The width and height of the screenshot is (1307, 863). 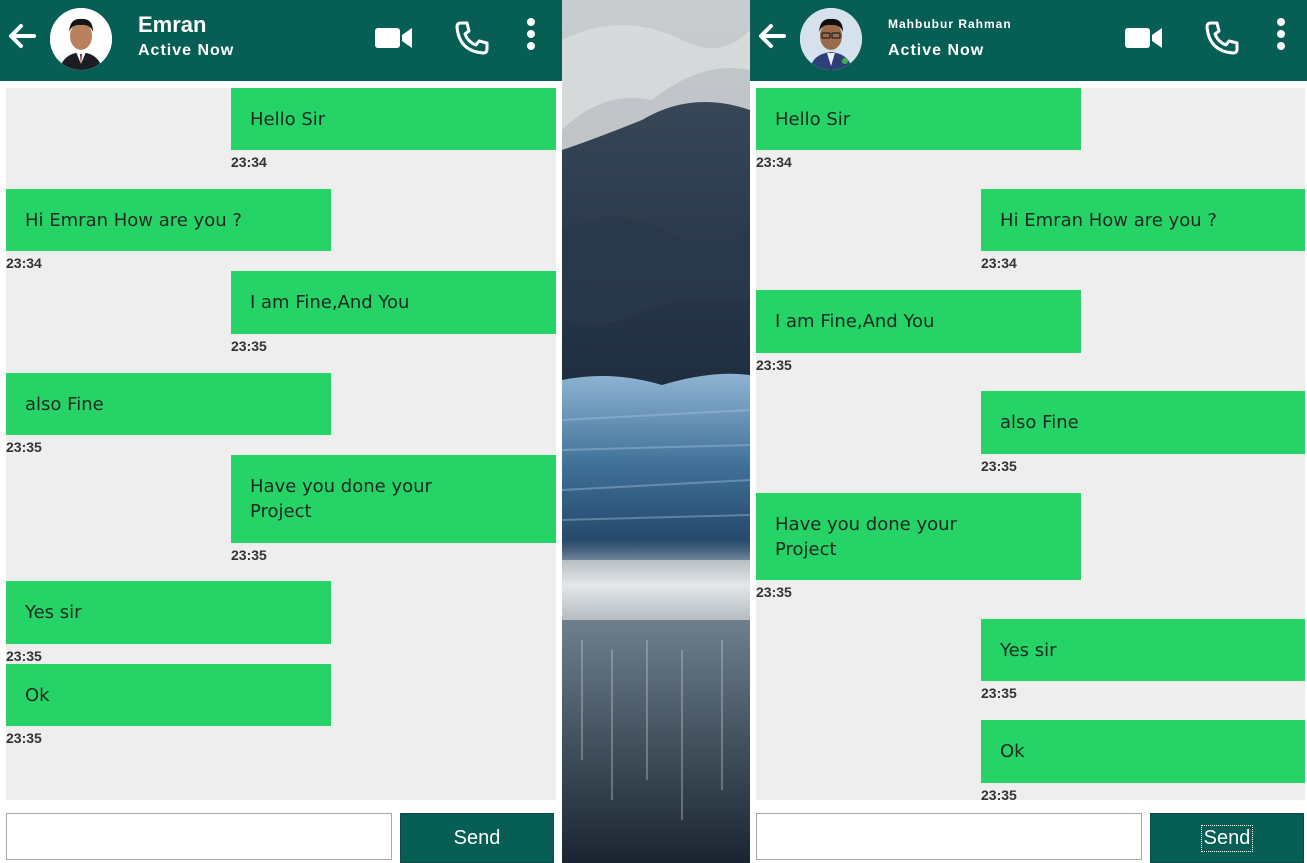 I want to click on contact-name: Emran, so click(x=172, y=24).